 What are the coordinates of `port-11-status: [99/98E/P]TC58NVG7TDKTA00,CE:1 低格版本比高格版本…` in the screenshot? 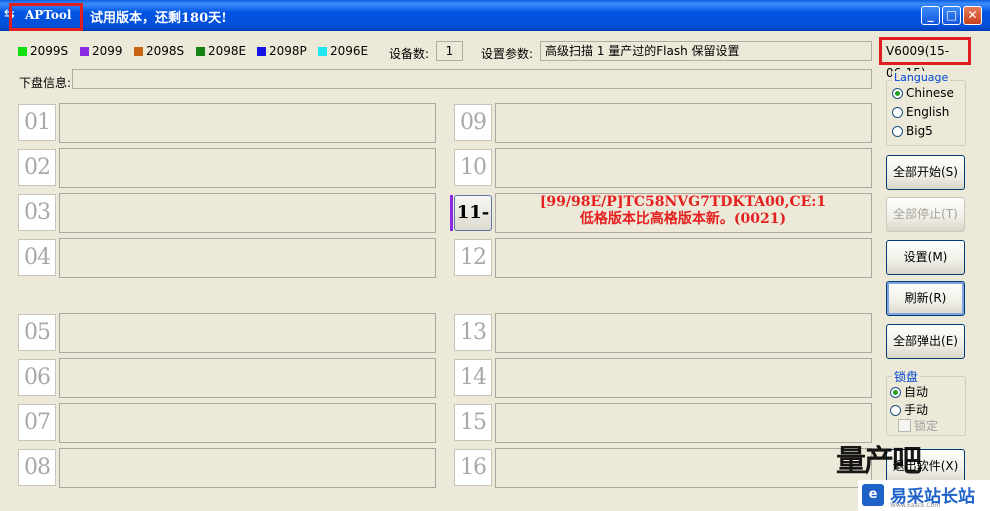 It's located at (683, 211).